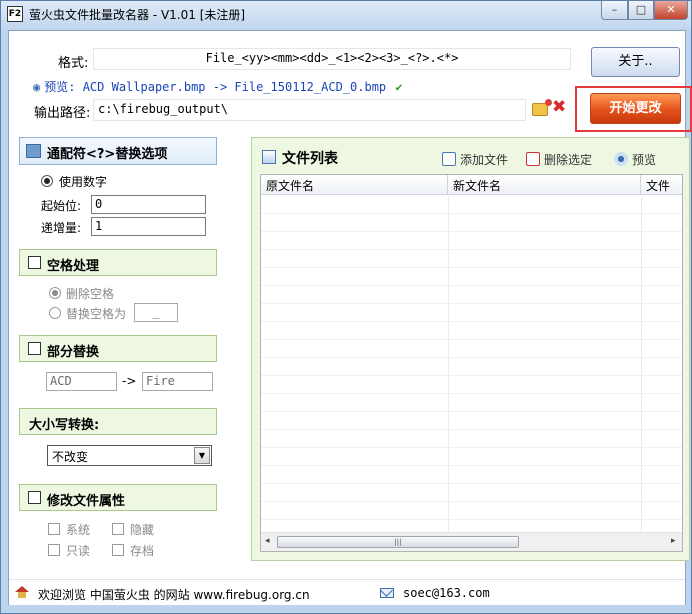 This screenshot has height=614, width=692. I want to click on archive-attr-label: 存档, so click(142, 551).